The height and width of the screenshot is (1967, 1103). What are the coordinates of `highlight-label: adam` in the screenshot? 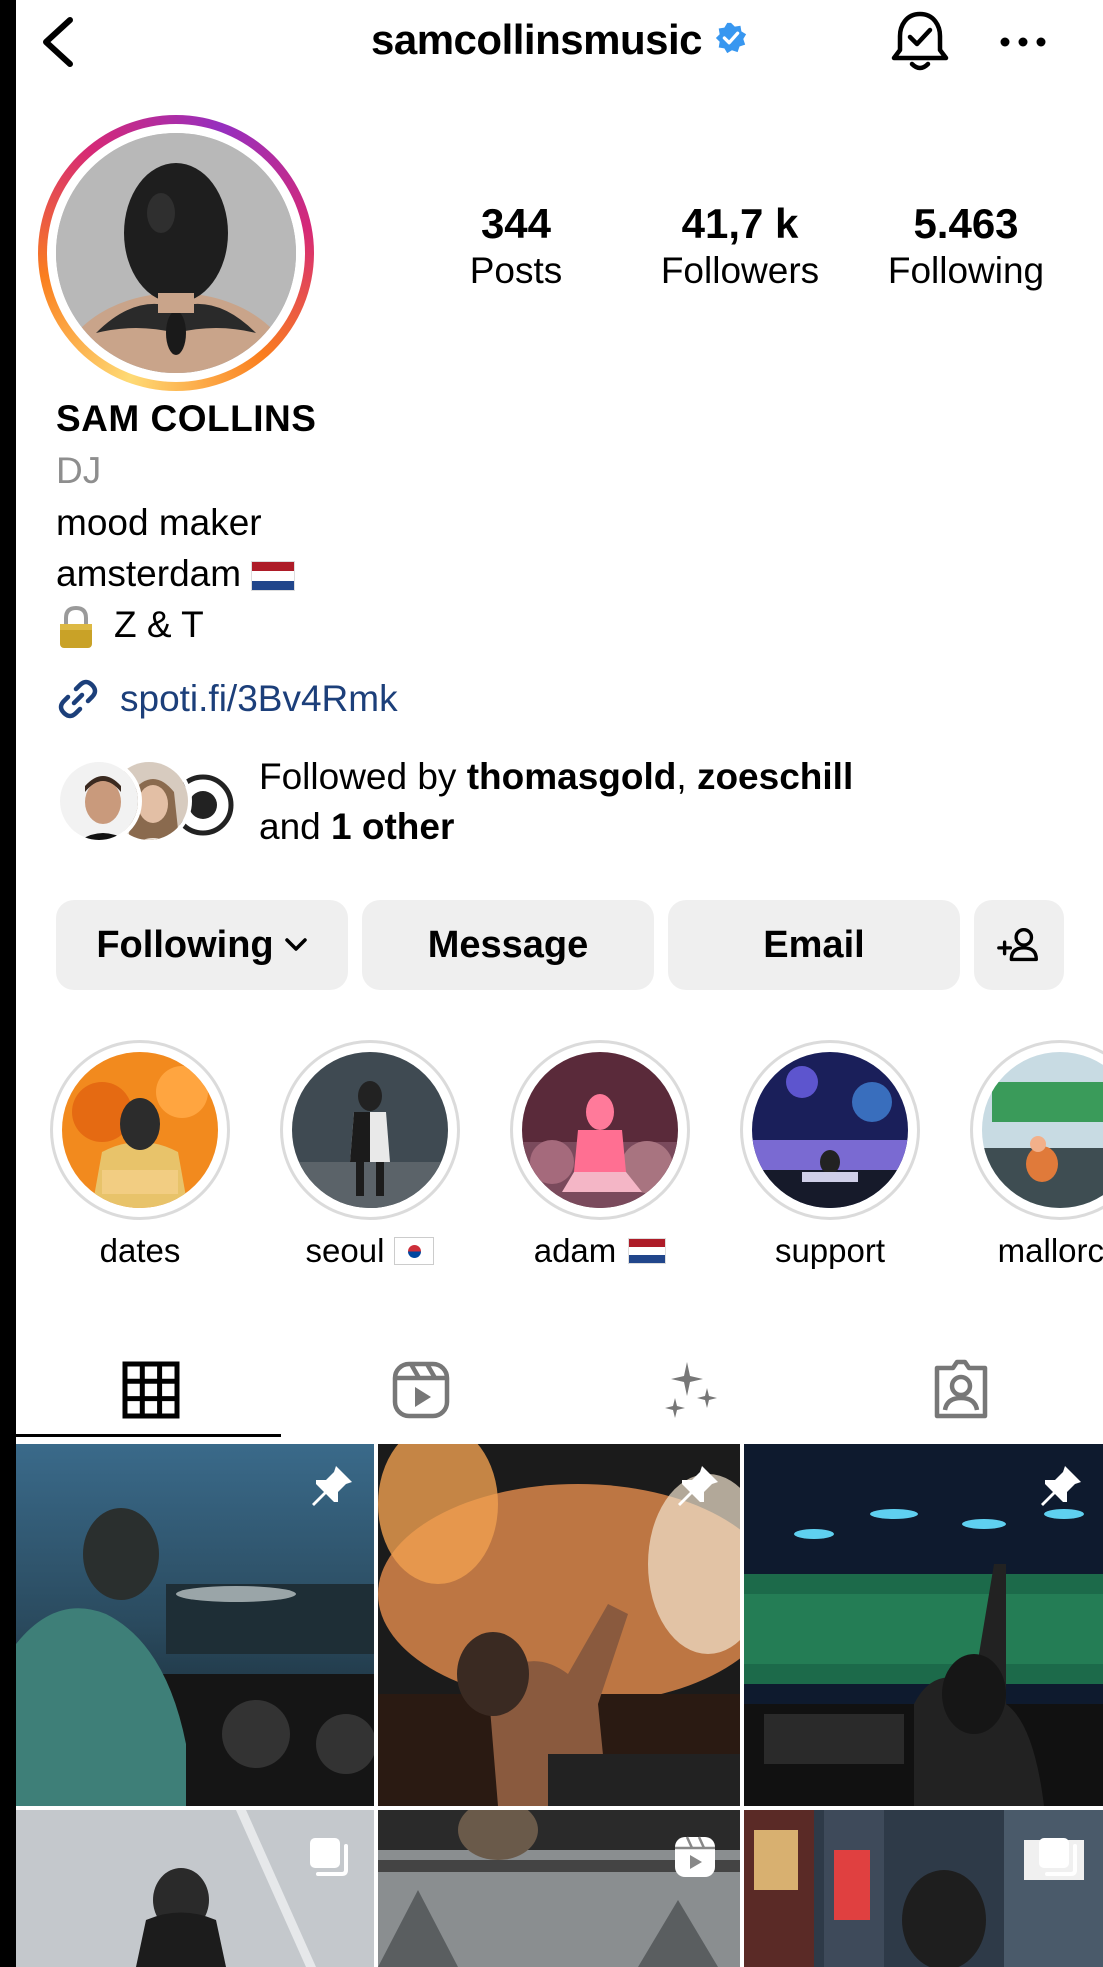 It's located at (600, 1251).